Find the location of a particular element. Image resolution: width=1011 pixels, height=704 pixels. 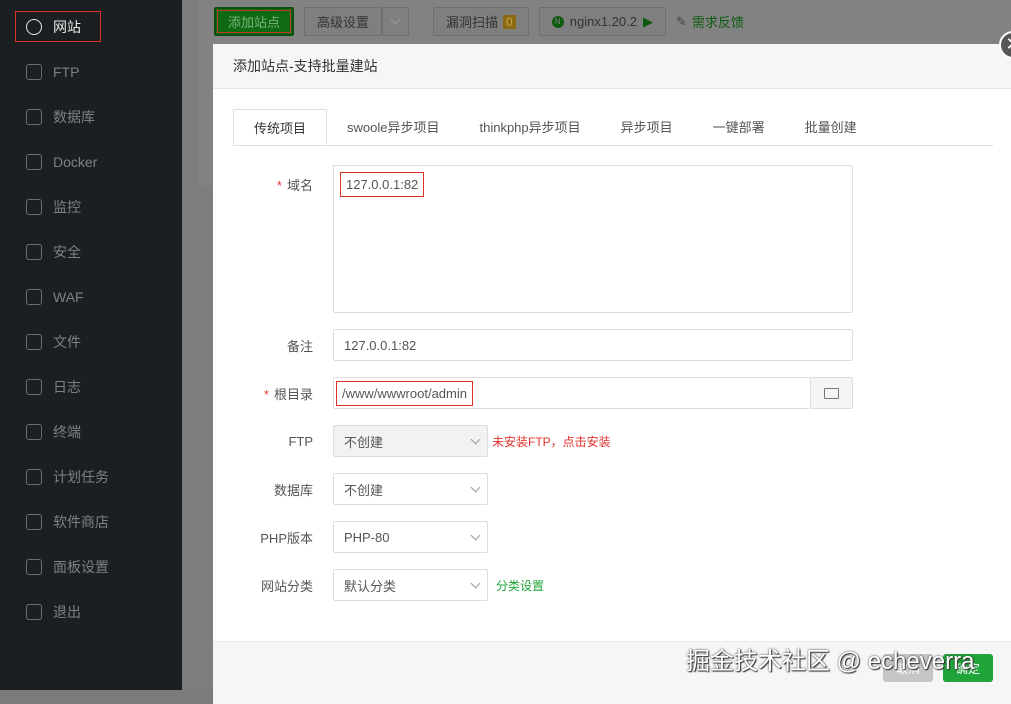

sidebar-item-label: FTP is located at coordinates (66, 71).